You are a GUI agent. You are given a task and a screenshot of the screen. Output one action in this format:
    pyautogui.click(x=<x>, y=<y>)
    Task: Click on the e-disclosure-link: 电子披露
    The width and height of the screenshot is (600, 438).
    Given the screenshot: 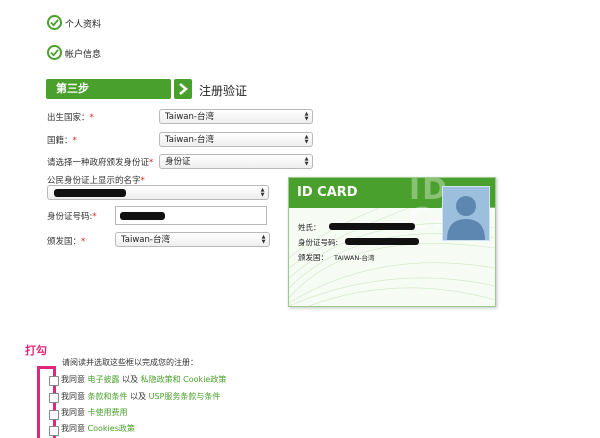 What is the action you would take?
    pyautogui.click(x=104, y=379)
    